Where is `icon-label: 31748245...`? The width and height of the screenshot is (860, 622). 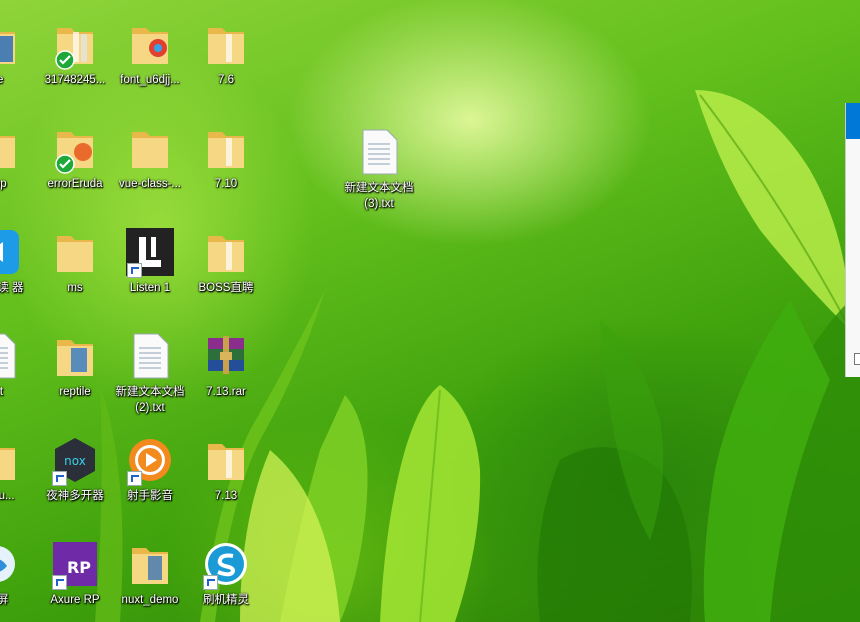 icon-label: 31748245... is located at coordinates (75, 80).